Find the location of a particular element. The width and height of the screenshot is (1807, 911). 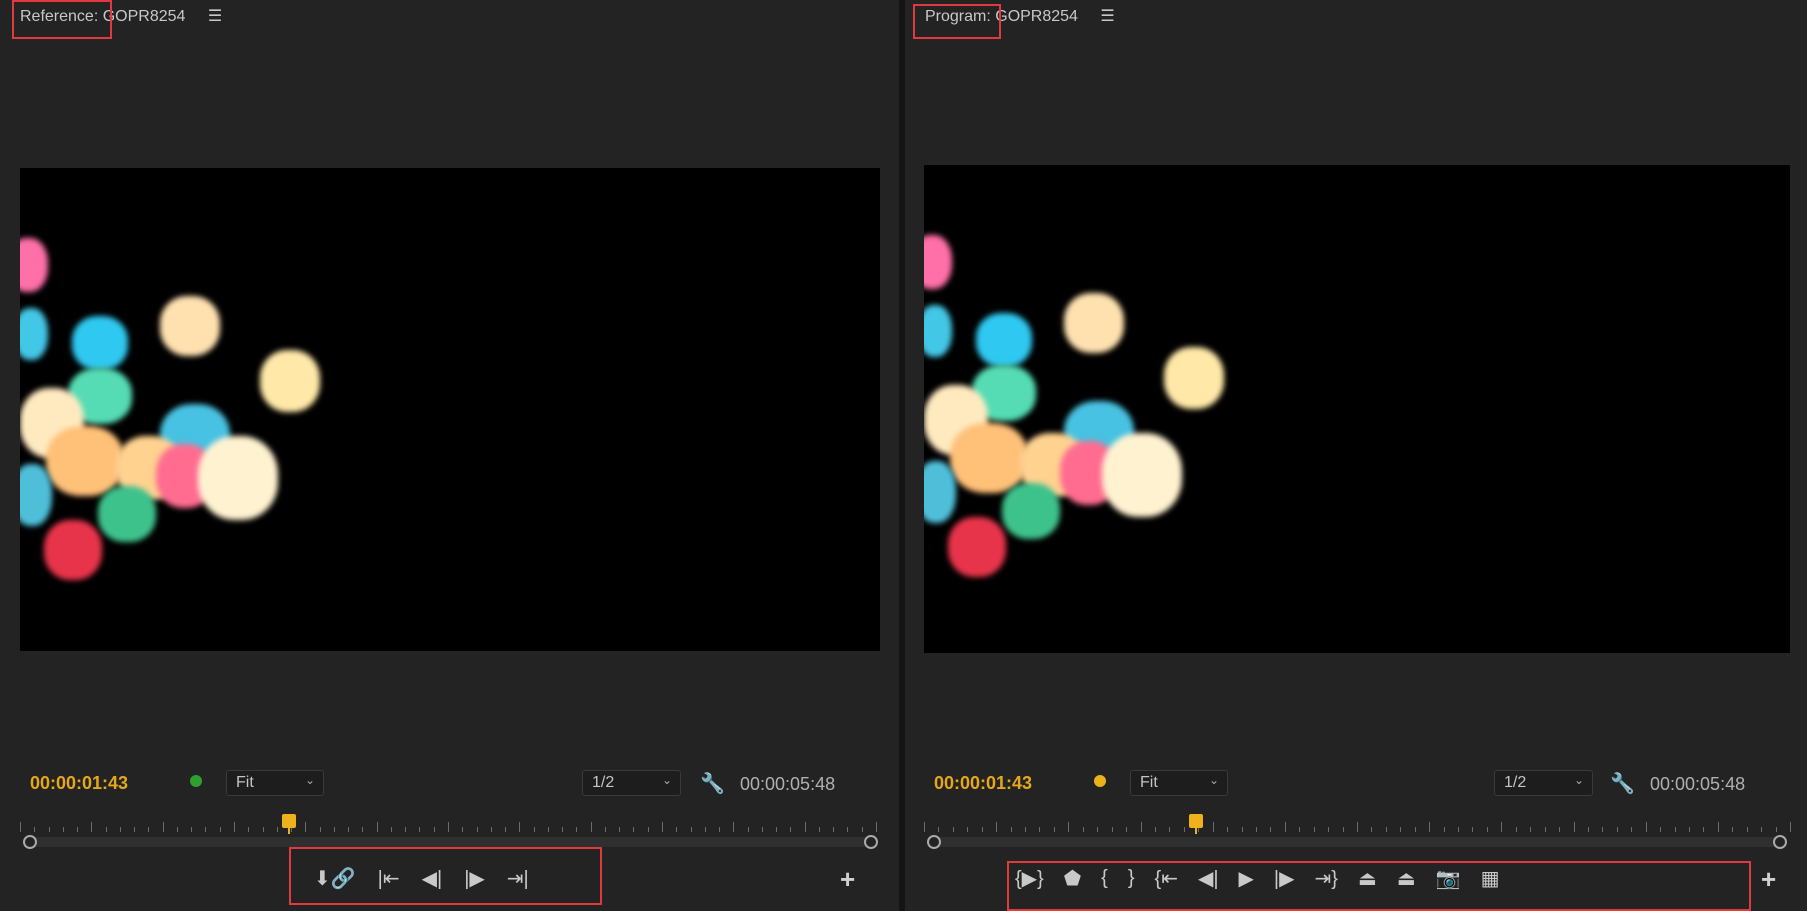

resolution-value: 1/2 is located at coordinates (603, 782).